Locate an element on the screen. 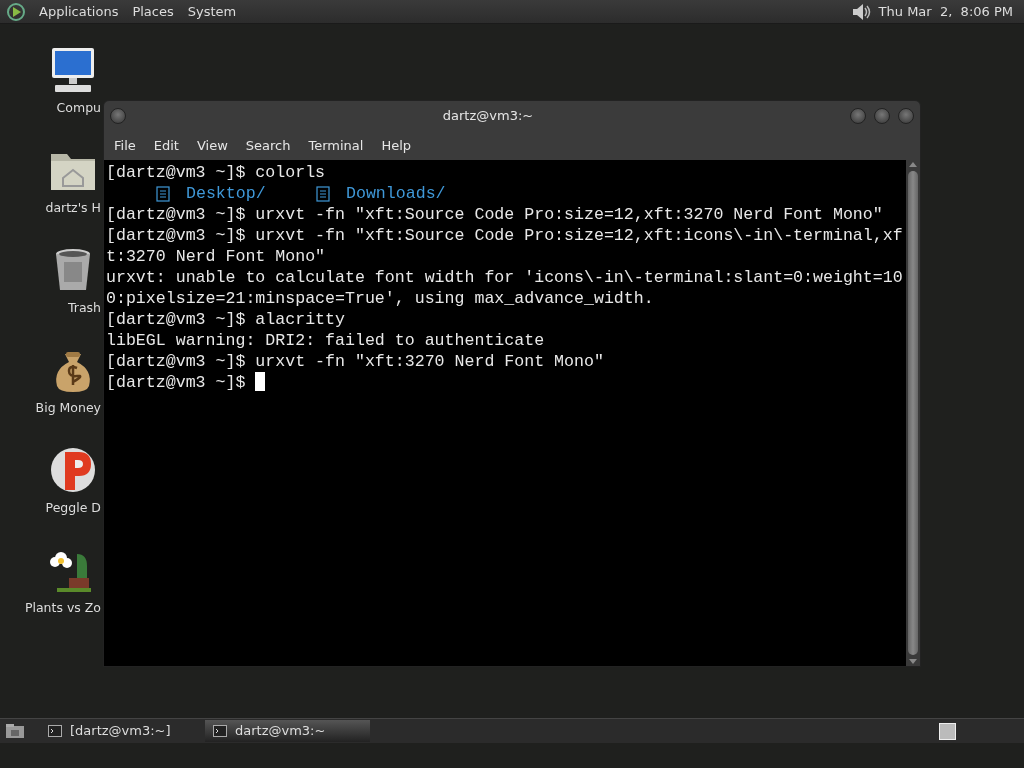 The image size is (1024, 768). terminal-line: t:3270 Nerd Font Mono" is located at coordinates (216, 256).